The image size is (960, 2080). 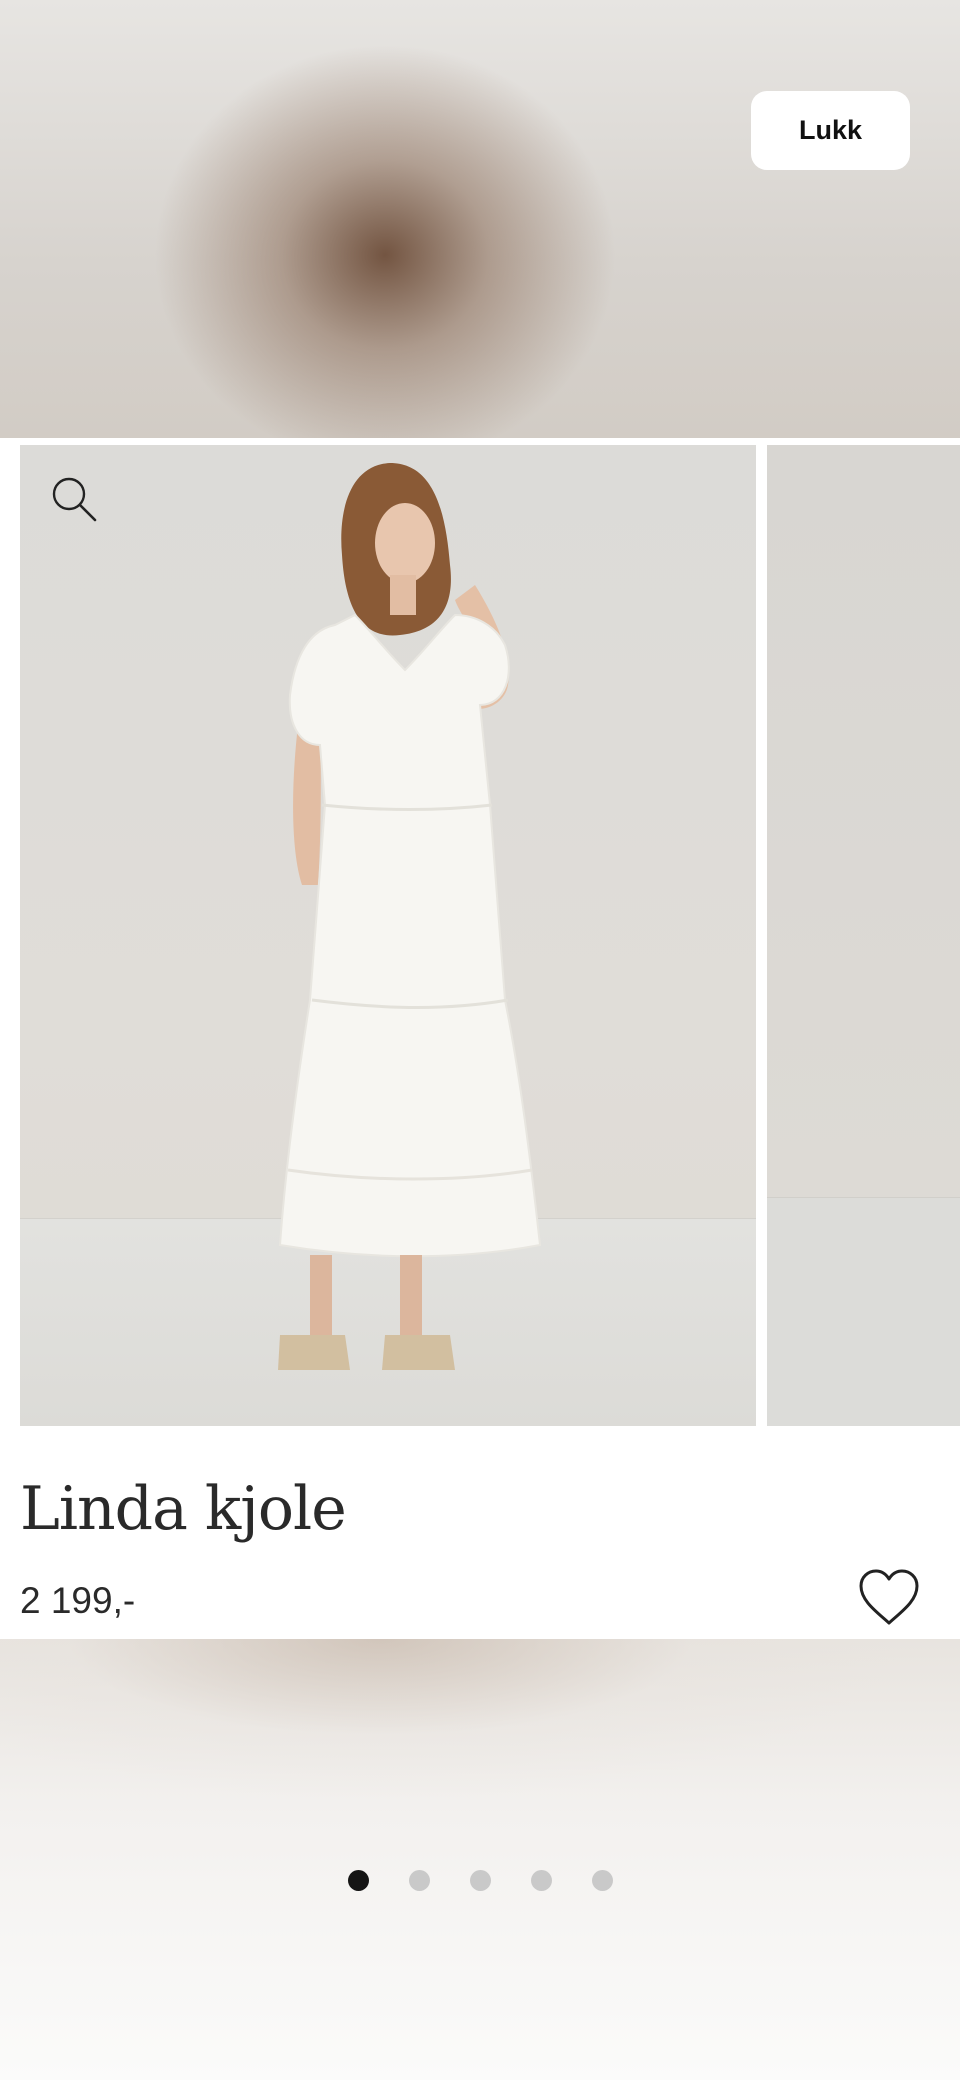 I want to click on favorite-button, so click(x=889, y=1598).